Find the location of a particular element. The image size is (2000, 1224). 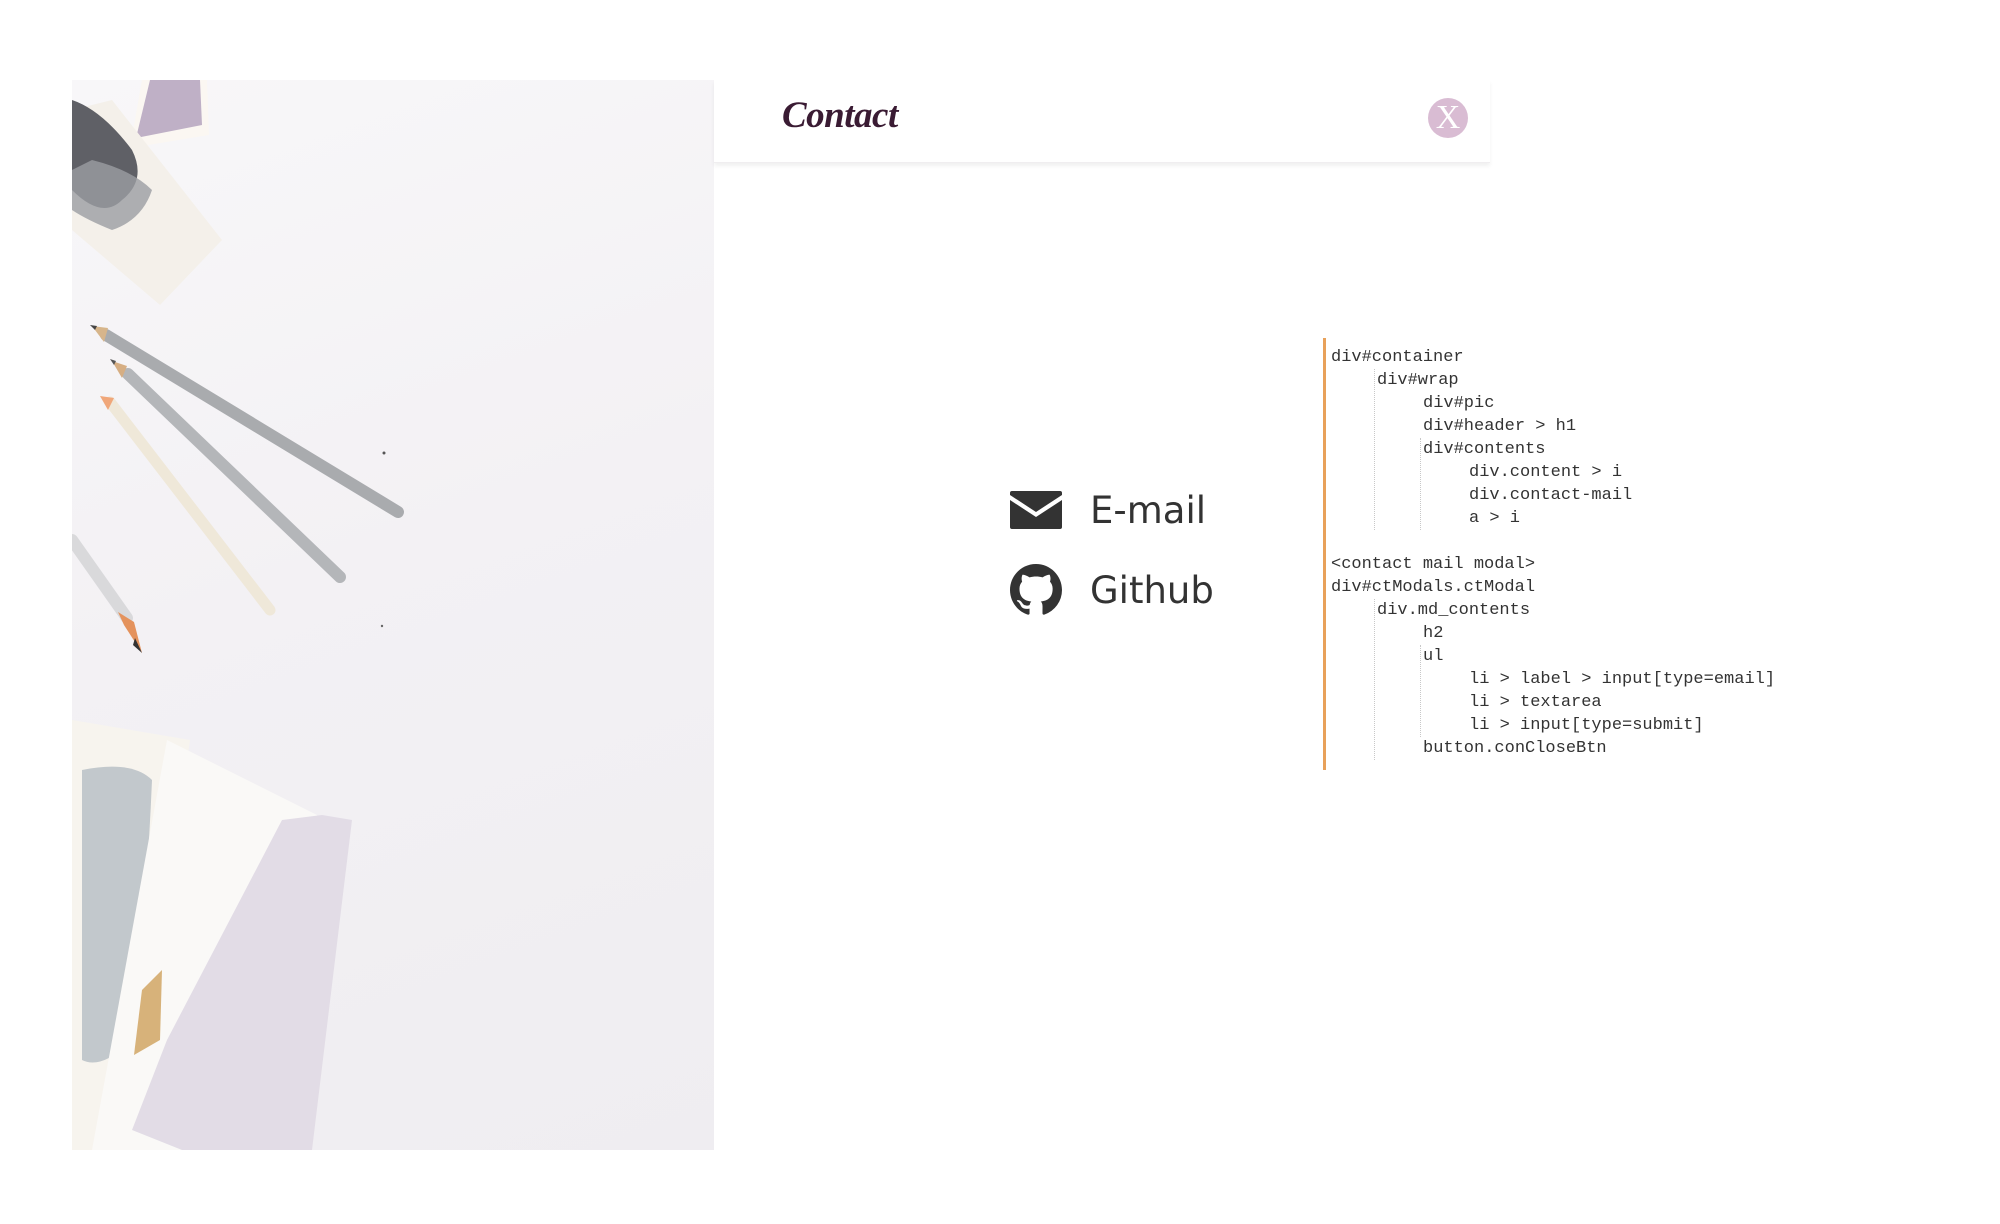

email-link: E-mail is located at coordinates (1108, 510).